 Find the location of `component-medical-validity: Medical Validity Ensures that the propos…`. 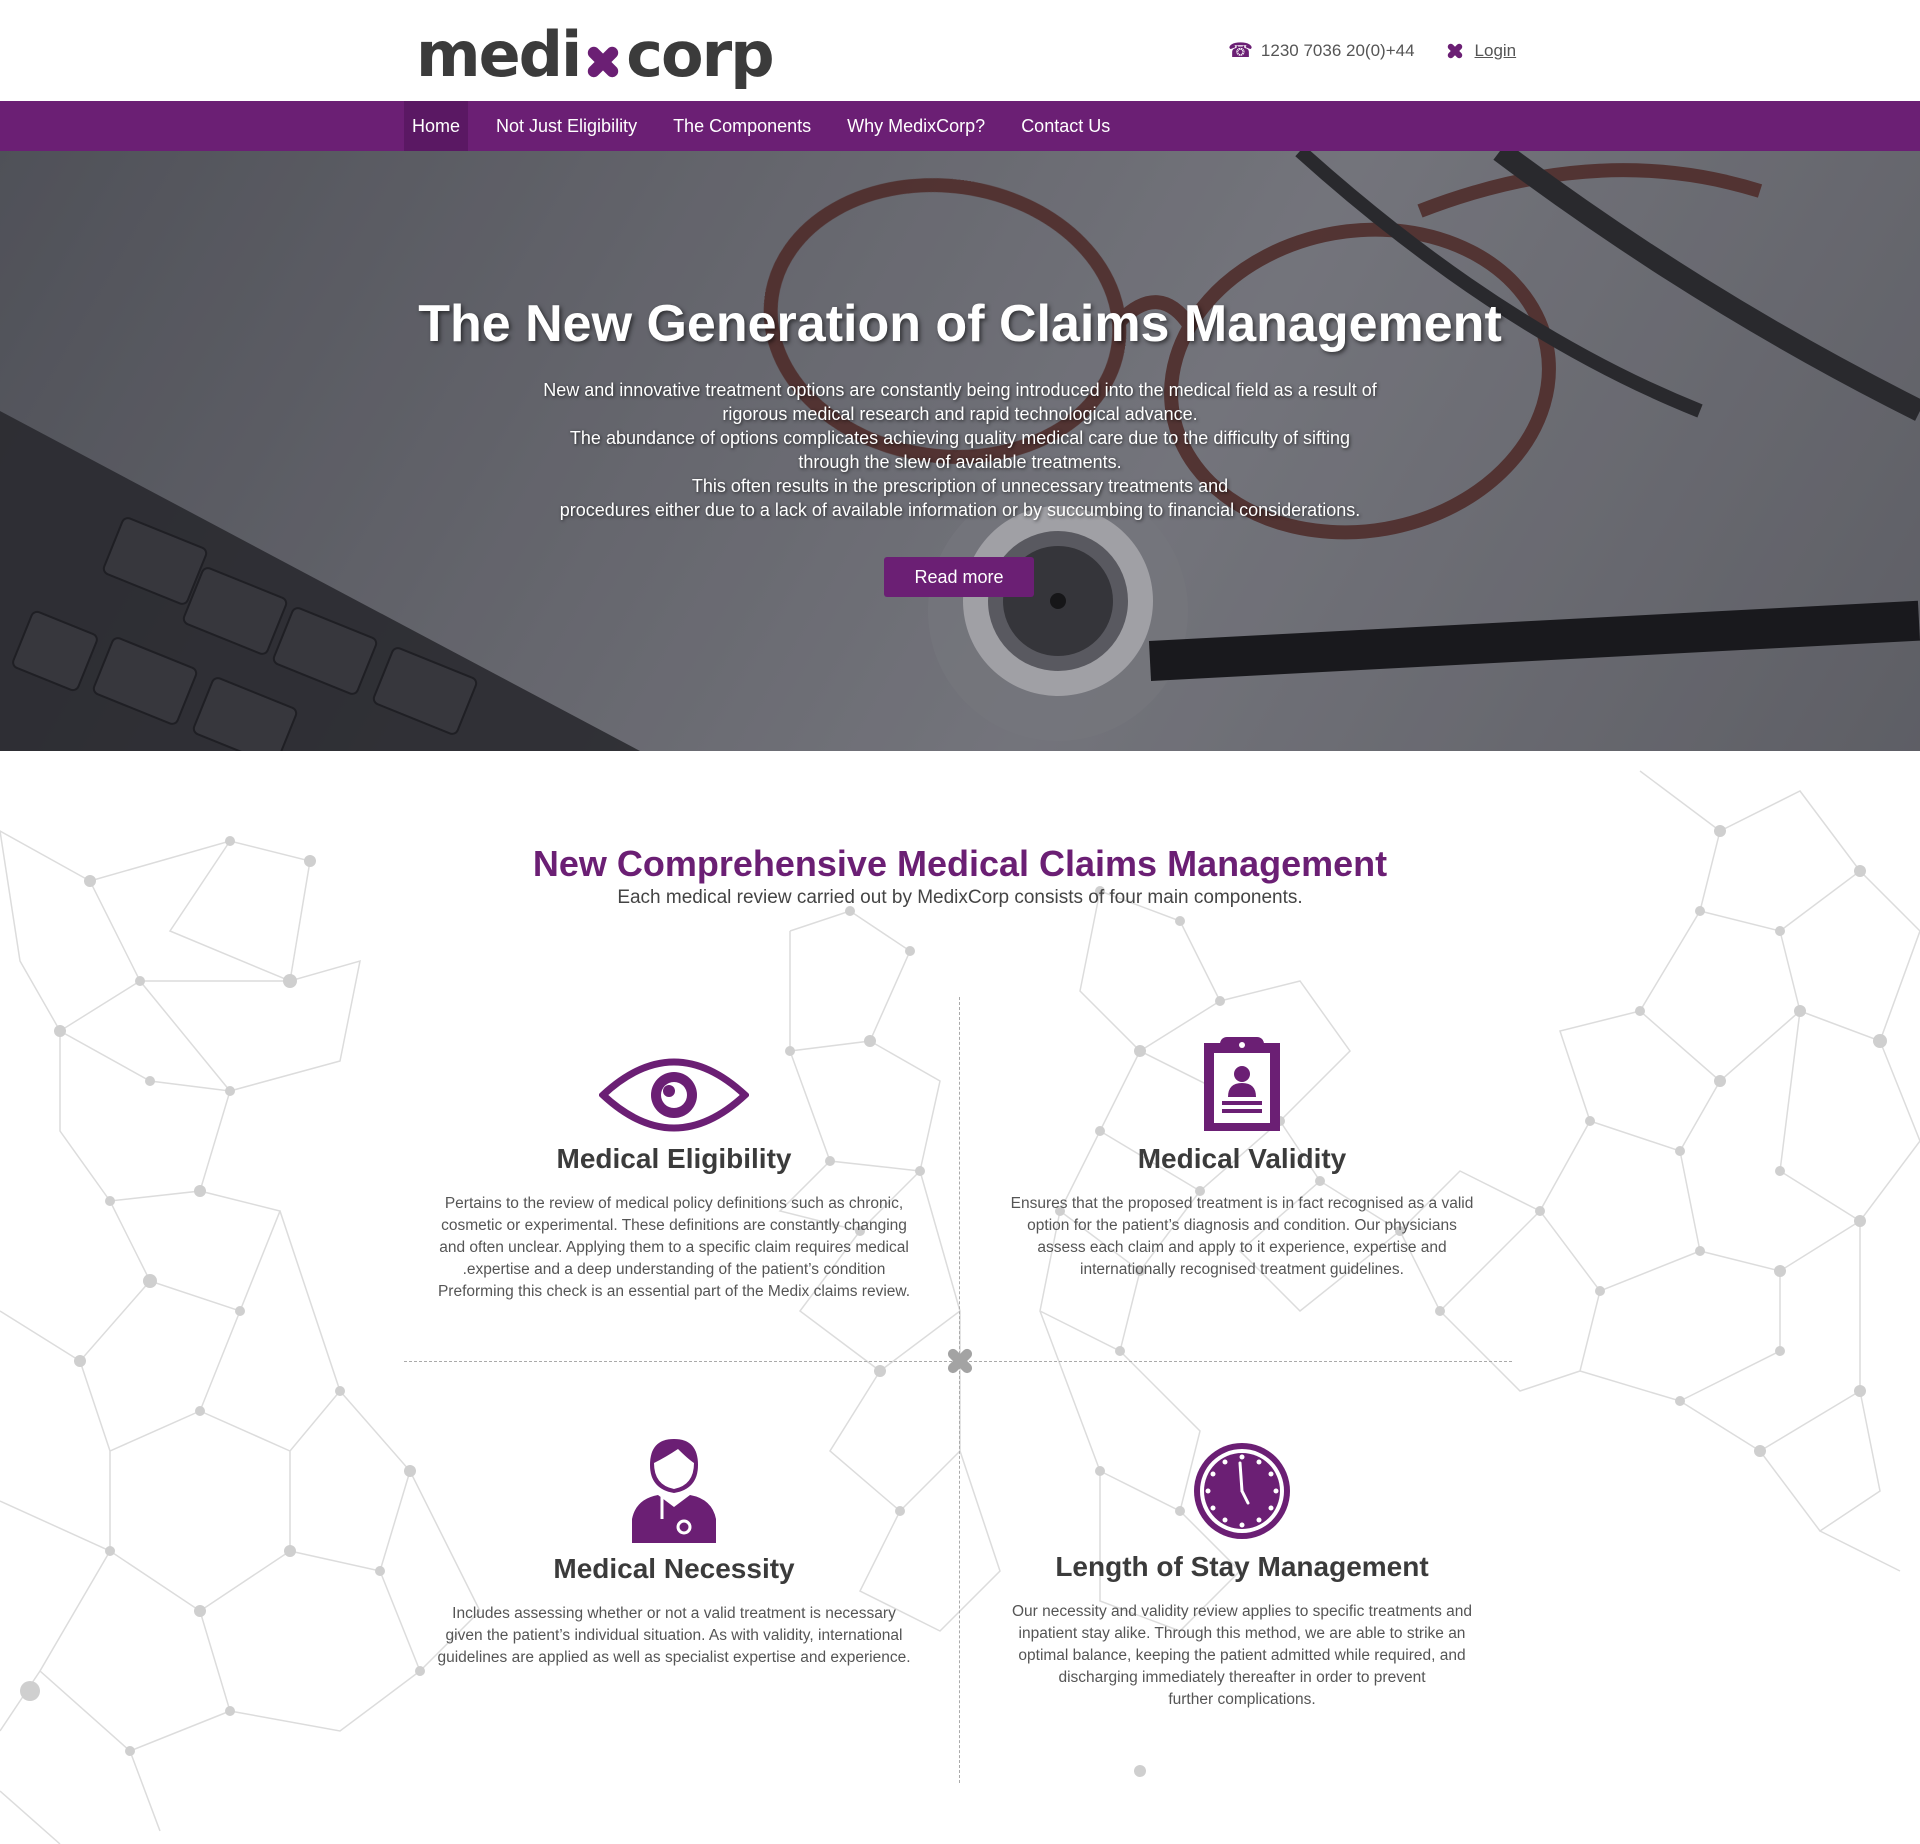

component-medical-validity: Medical Validity Ensures that the propos… is located at coordinates (1242, 1159).